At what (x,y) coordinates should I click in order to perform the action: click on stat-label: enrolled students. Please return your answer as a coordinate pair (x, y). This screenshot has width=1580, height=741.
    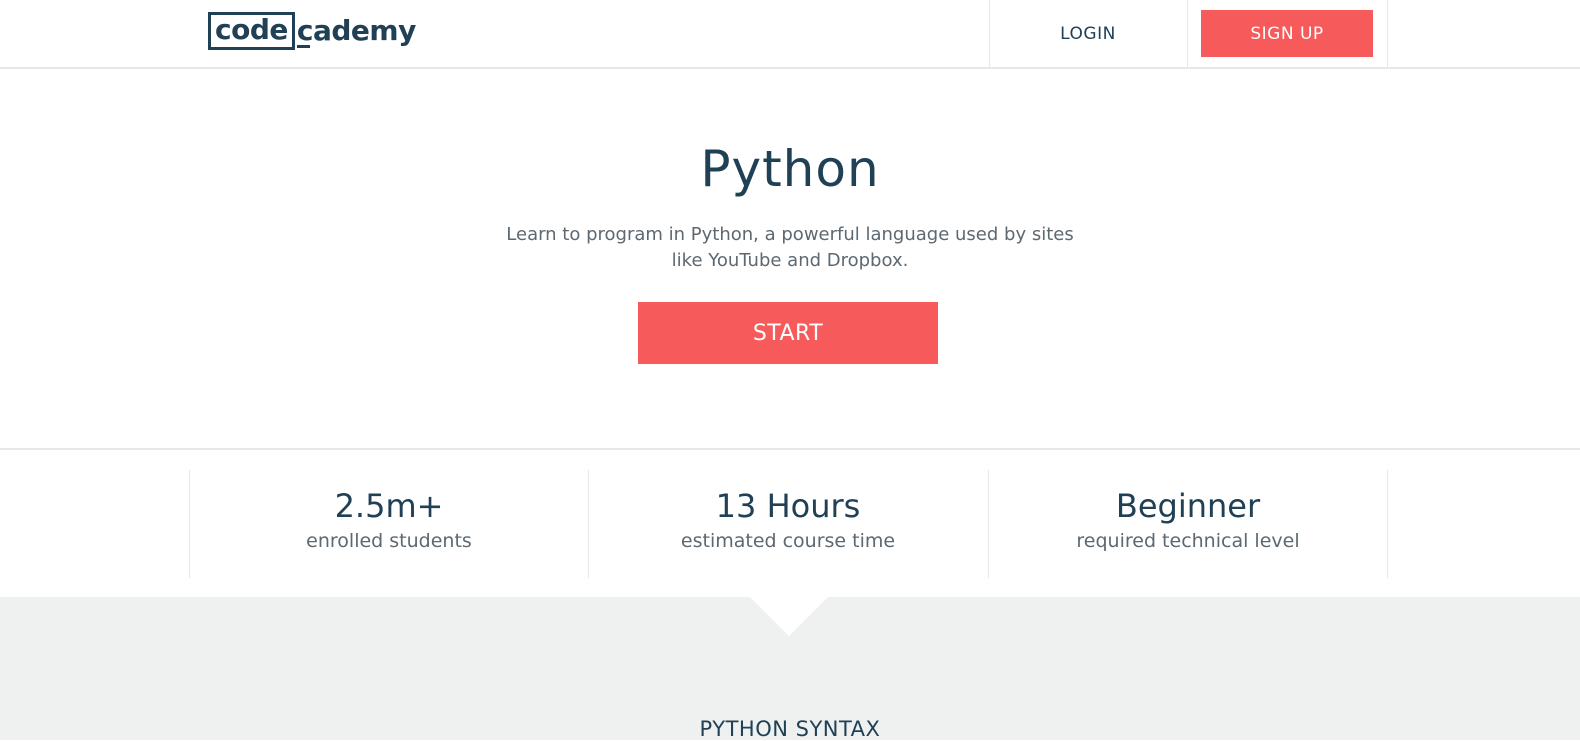
    Looking at the image, I should click on (389, 541).